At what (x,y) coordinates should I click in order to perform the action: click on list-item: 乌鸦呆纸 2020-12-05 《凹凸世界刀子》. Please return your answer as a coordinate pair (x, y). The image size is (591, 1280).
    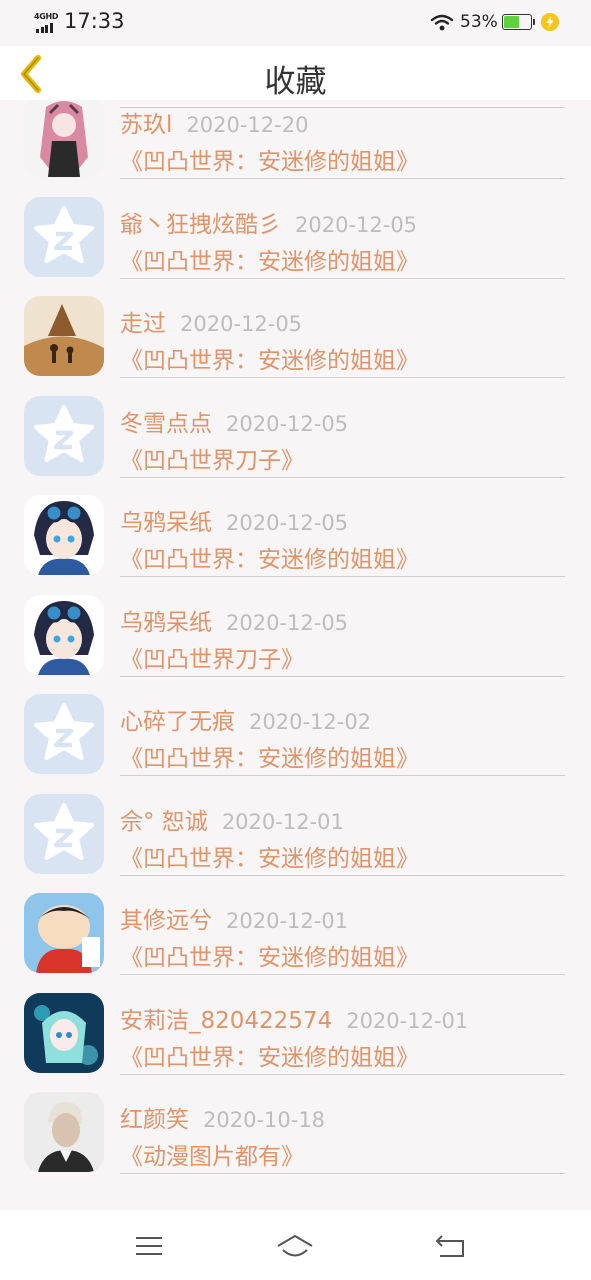
    Looking at the image, I should click on (295, 624).